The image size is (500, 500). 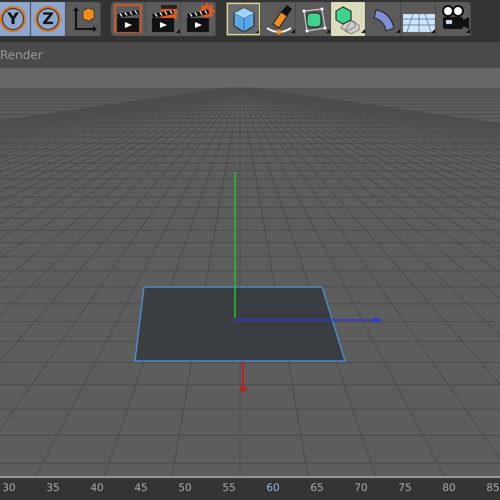 What do you see at coordinates (317, 488) in the screenshot?
I see `frame-label: 65` at bounding box center [317, 488].